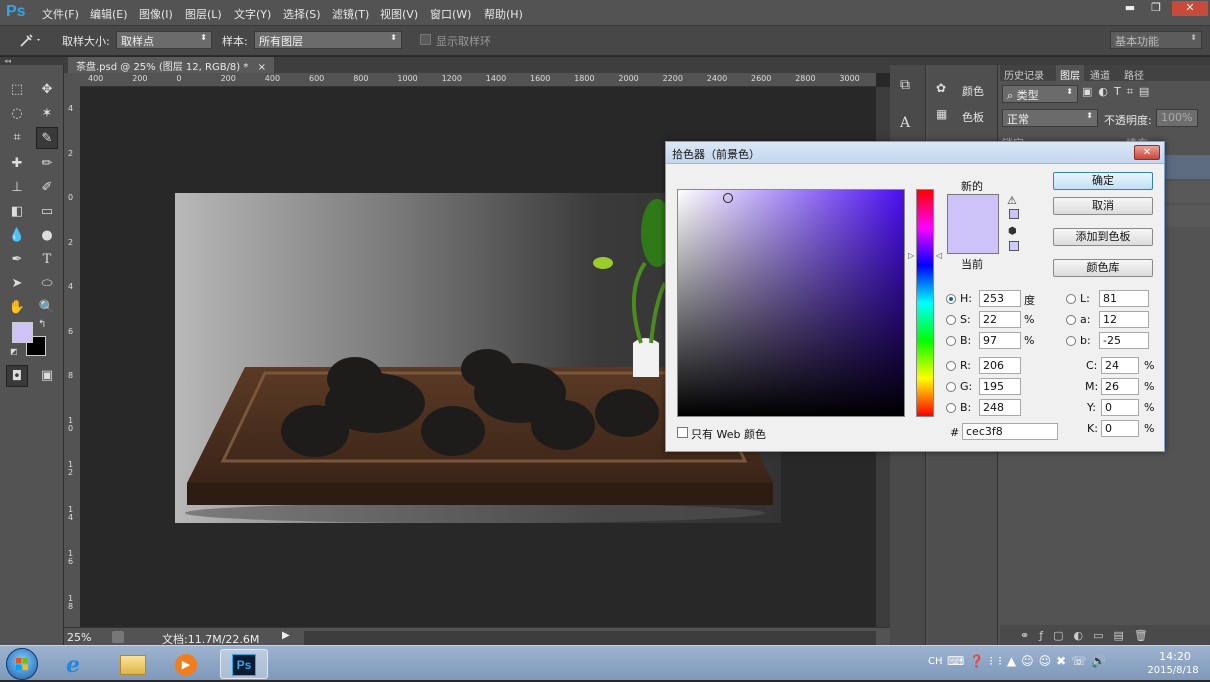  Describe the element at coordinates (262, 67) in the screenshot. I see `close-tab-icon: ×` at that location.